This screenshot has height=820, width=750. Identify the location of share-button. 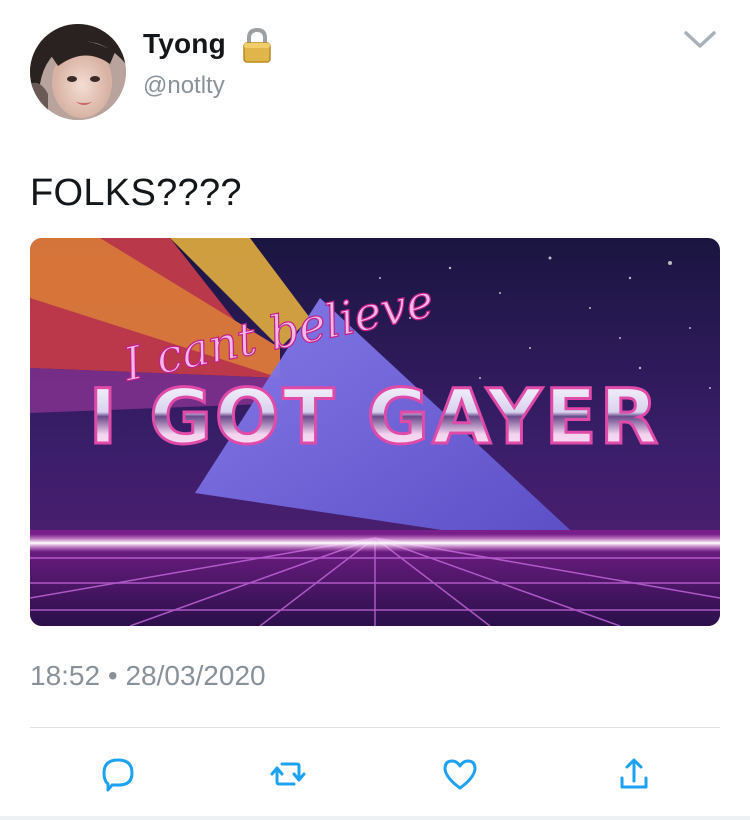
(634, 774).